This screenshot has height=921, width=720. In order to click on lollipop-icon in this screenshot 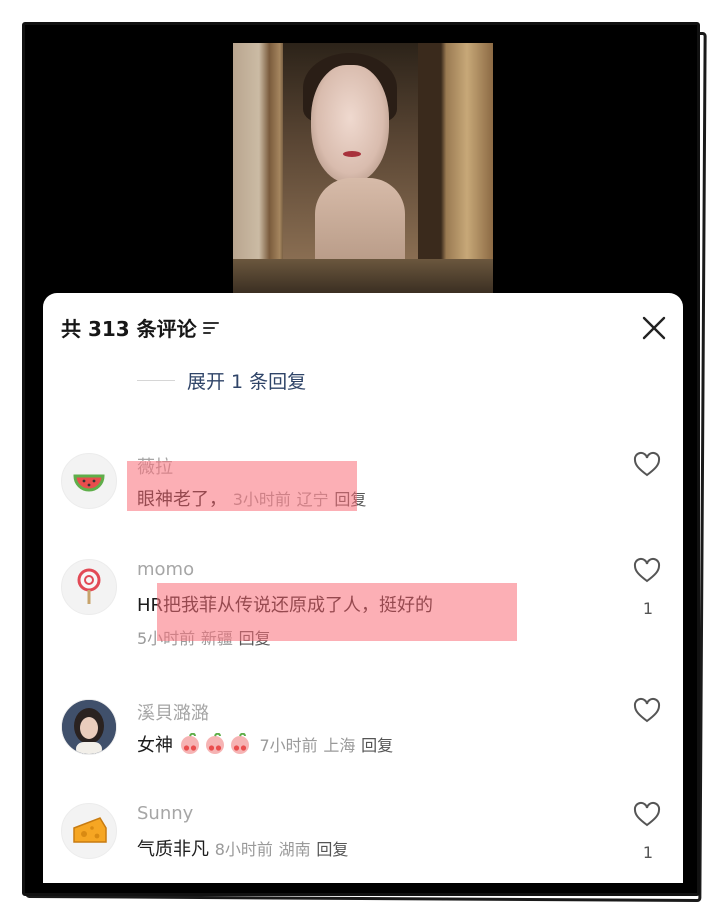, I will do `click(89, 586)`.